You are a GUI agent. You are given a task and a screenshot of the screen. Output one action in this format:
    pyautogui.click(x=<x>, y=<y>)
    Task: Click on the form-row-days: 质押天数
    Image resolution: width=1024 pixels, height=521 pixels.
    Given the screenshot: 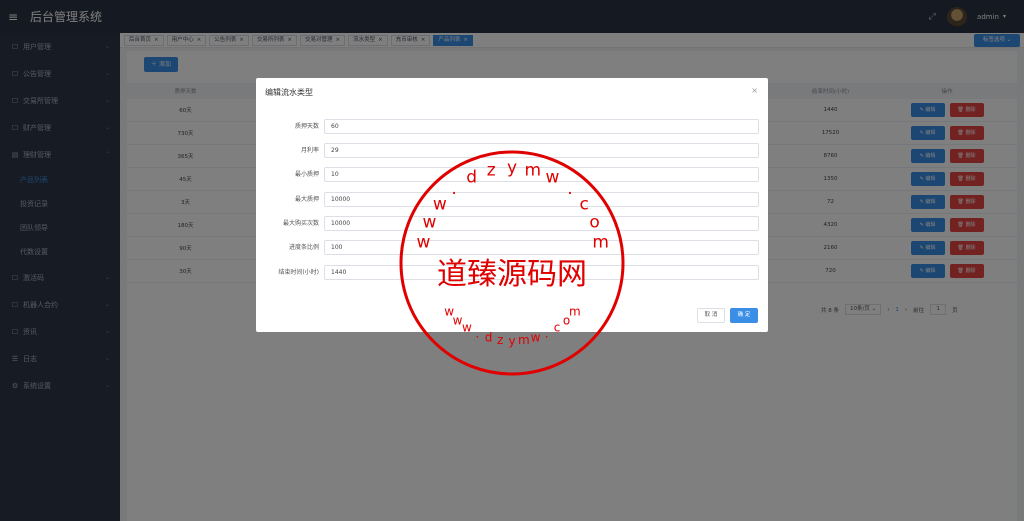 What is the action you would take?
    pyautogui.click(x=512, y=126)
    